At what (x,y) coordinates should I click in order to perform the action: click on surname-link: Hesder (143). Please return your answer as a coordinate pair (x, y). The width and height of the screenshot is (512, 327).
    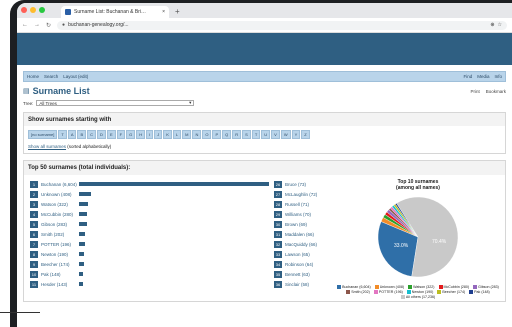
    Looking at the image, I should click on (60, 284).